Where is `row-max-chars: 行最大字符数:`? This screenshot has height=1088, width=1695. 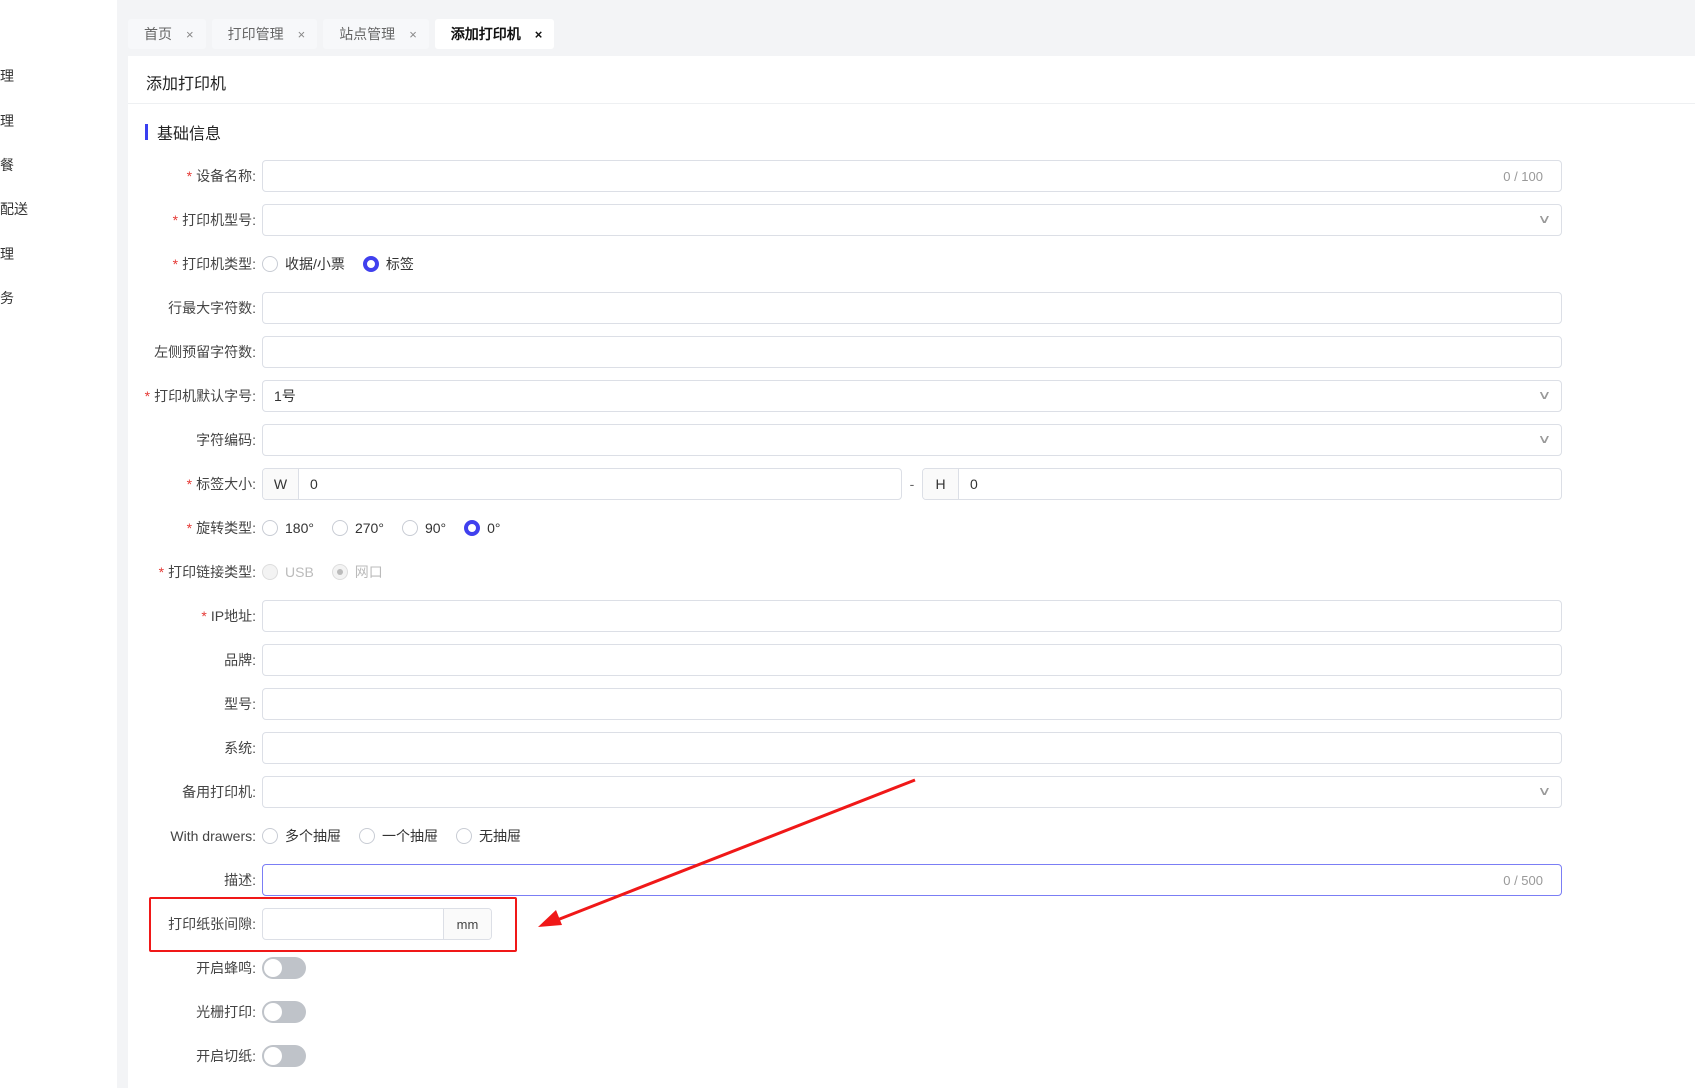
row-max-chars: 行最大字符数: is located at coordinates (848, 308).